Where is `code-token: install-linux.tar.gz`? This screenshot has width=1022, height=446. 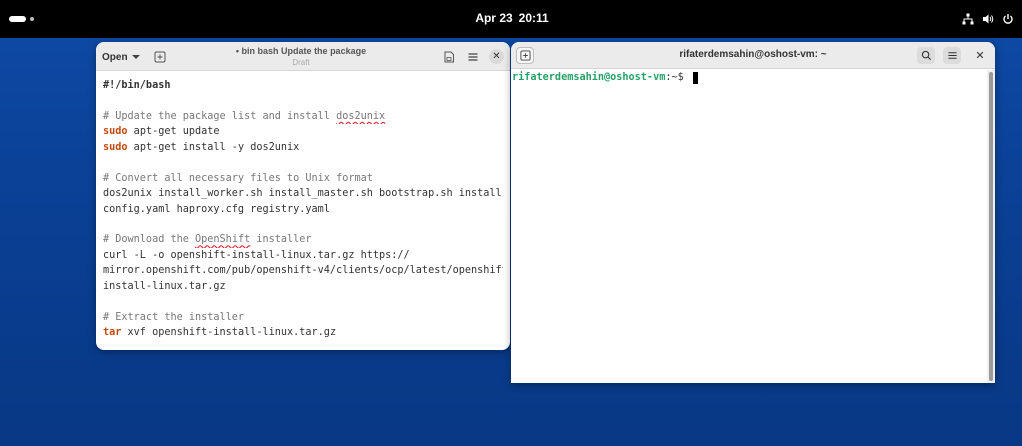
code-token: install-linux.tar.gz is located at coordinates (164, 286).